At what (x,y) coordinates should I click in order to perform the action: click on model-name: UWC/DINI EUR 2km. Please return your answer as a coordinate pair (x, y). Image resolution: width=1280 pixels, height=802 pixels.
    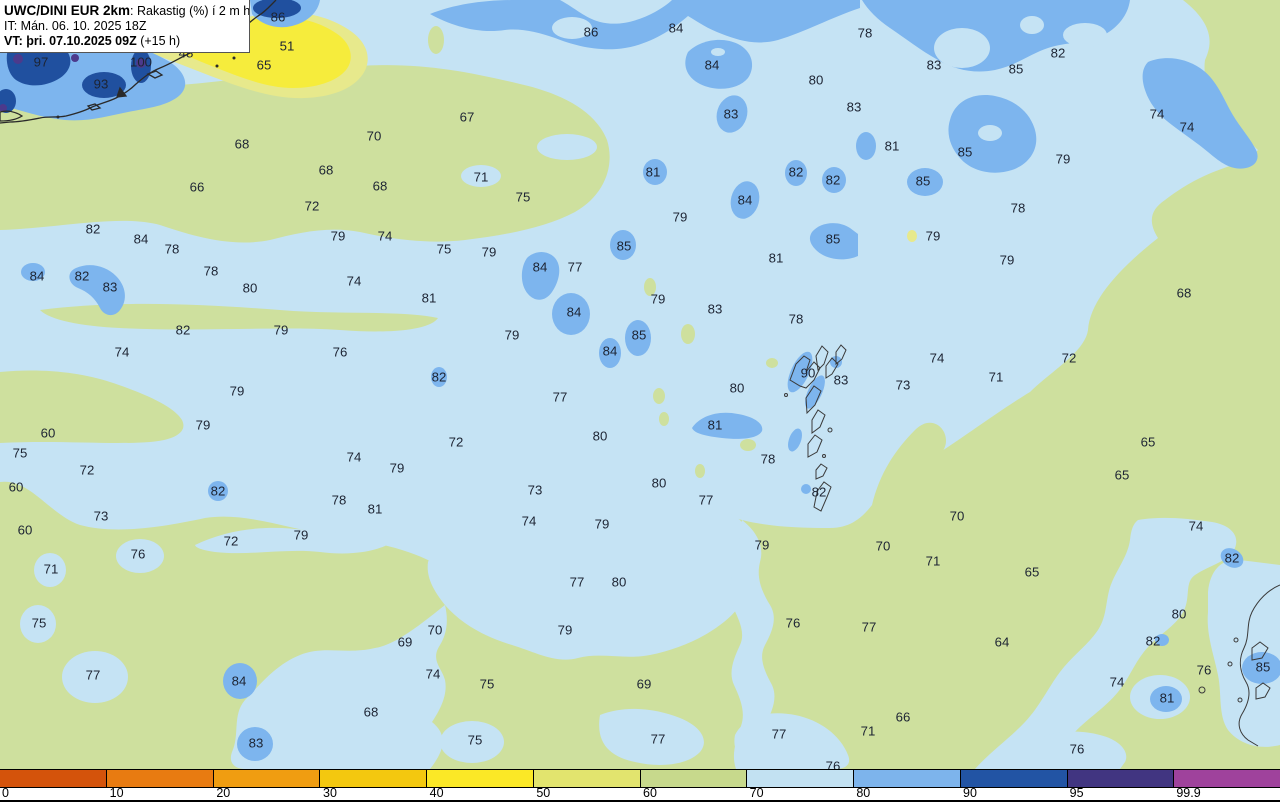
    Looking at the image, I should click on (67, 10).